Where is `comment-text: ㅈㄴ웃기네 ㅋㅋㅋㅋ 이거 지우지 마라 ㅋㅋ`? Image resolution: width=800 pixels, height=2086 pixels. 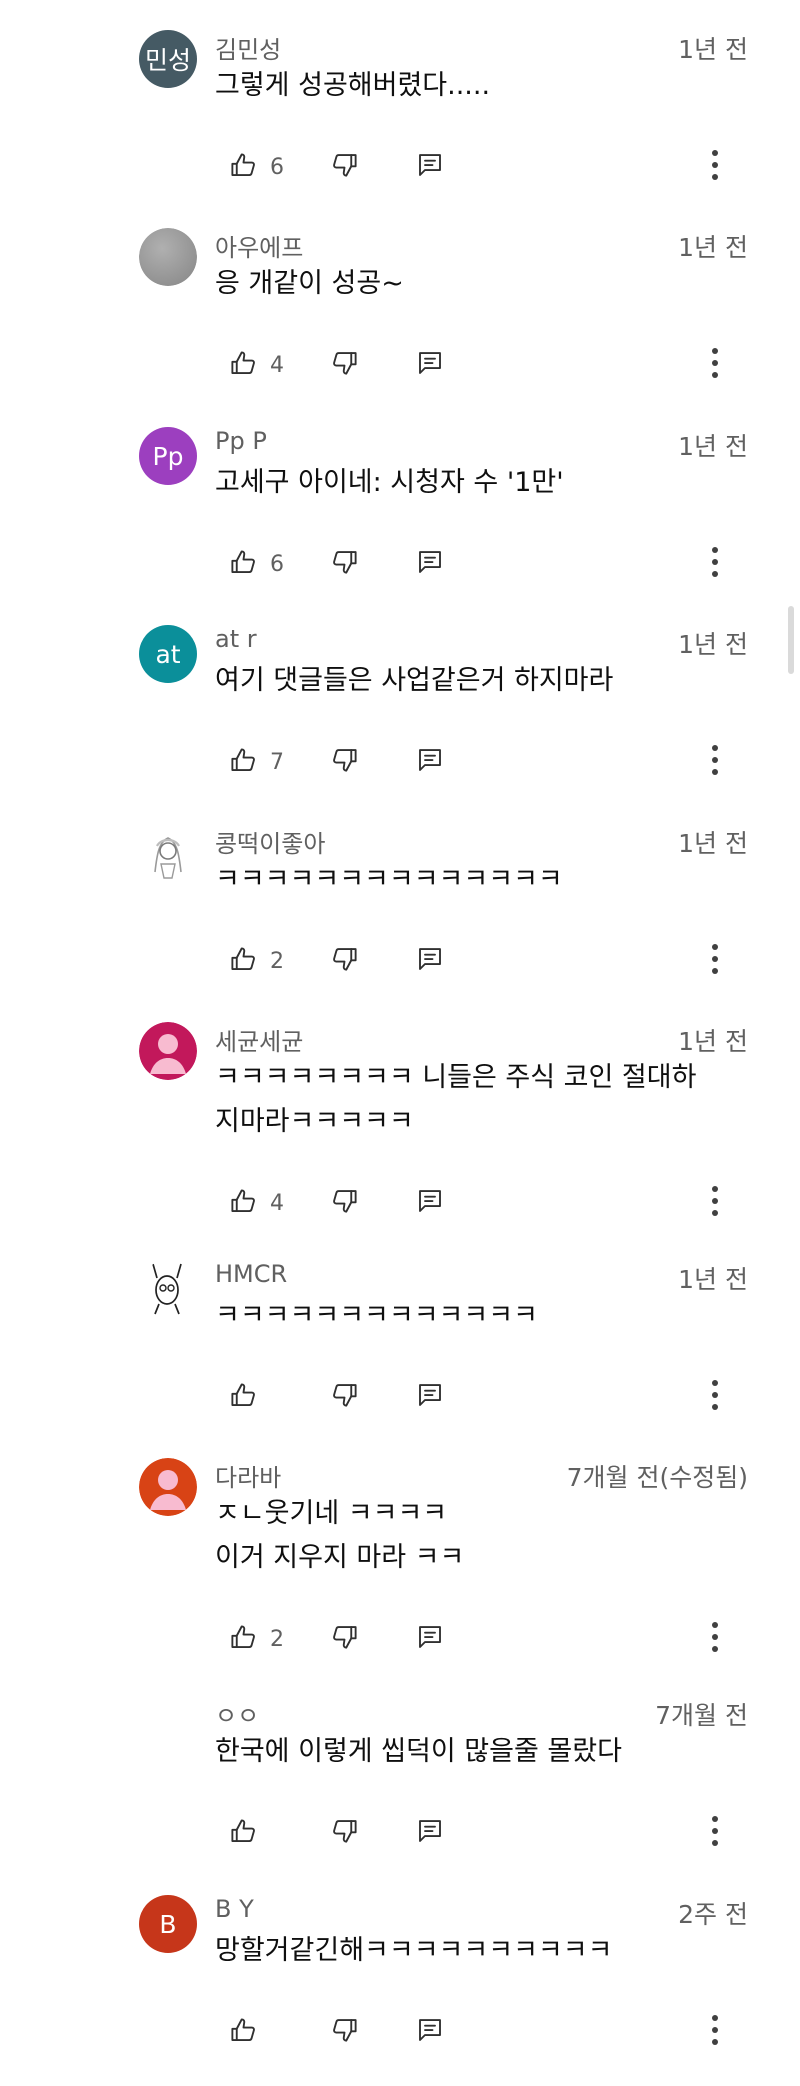 comment-text: ㅈㄴ웃기네 ㅋㅋㅋㅋ 이거 지우지 마라 ㅋㅋ is located at coordinates (485, 1536).